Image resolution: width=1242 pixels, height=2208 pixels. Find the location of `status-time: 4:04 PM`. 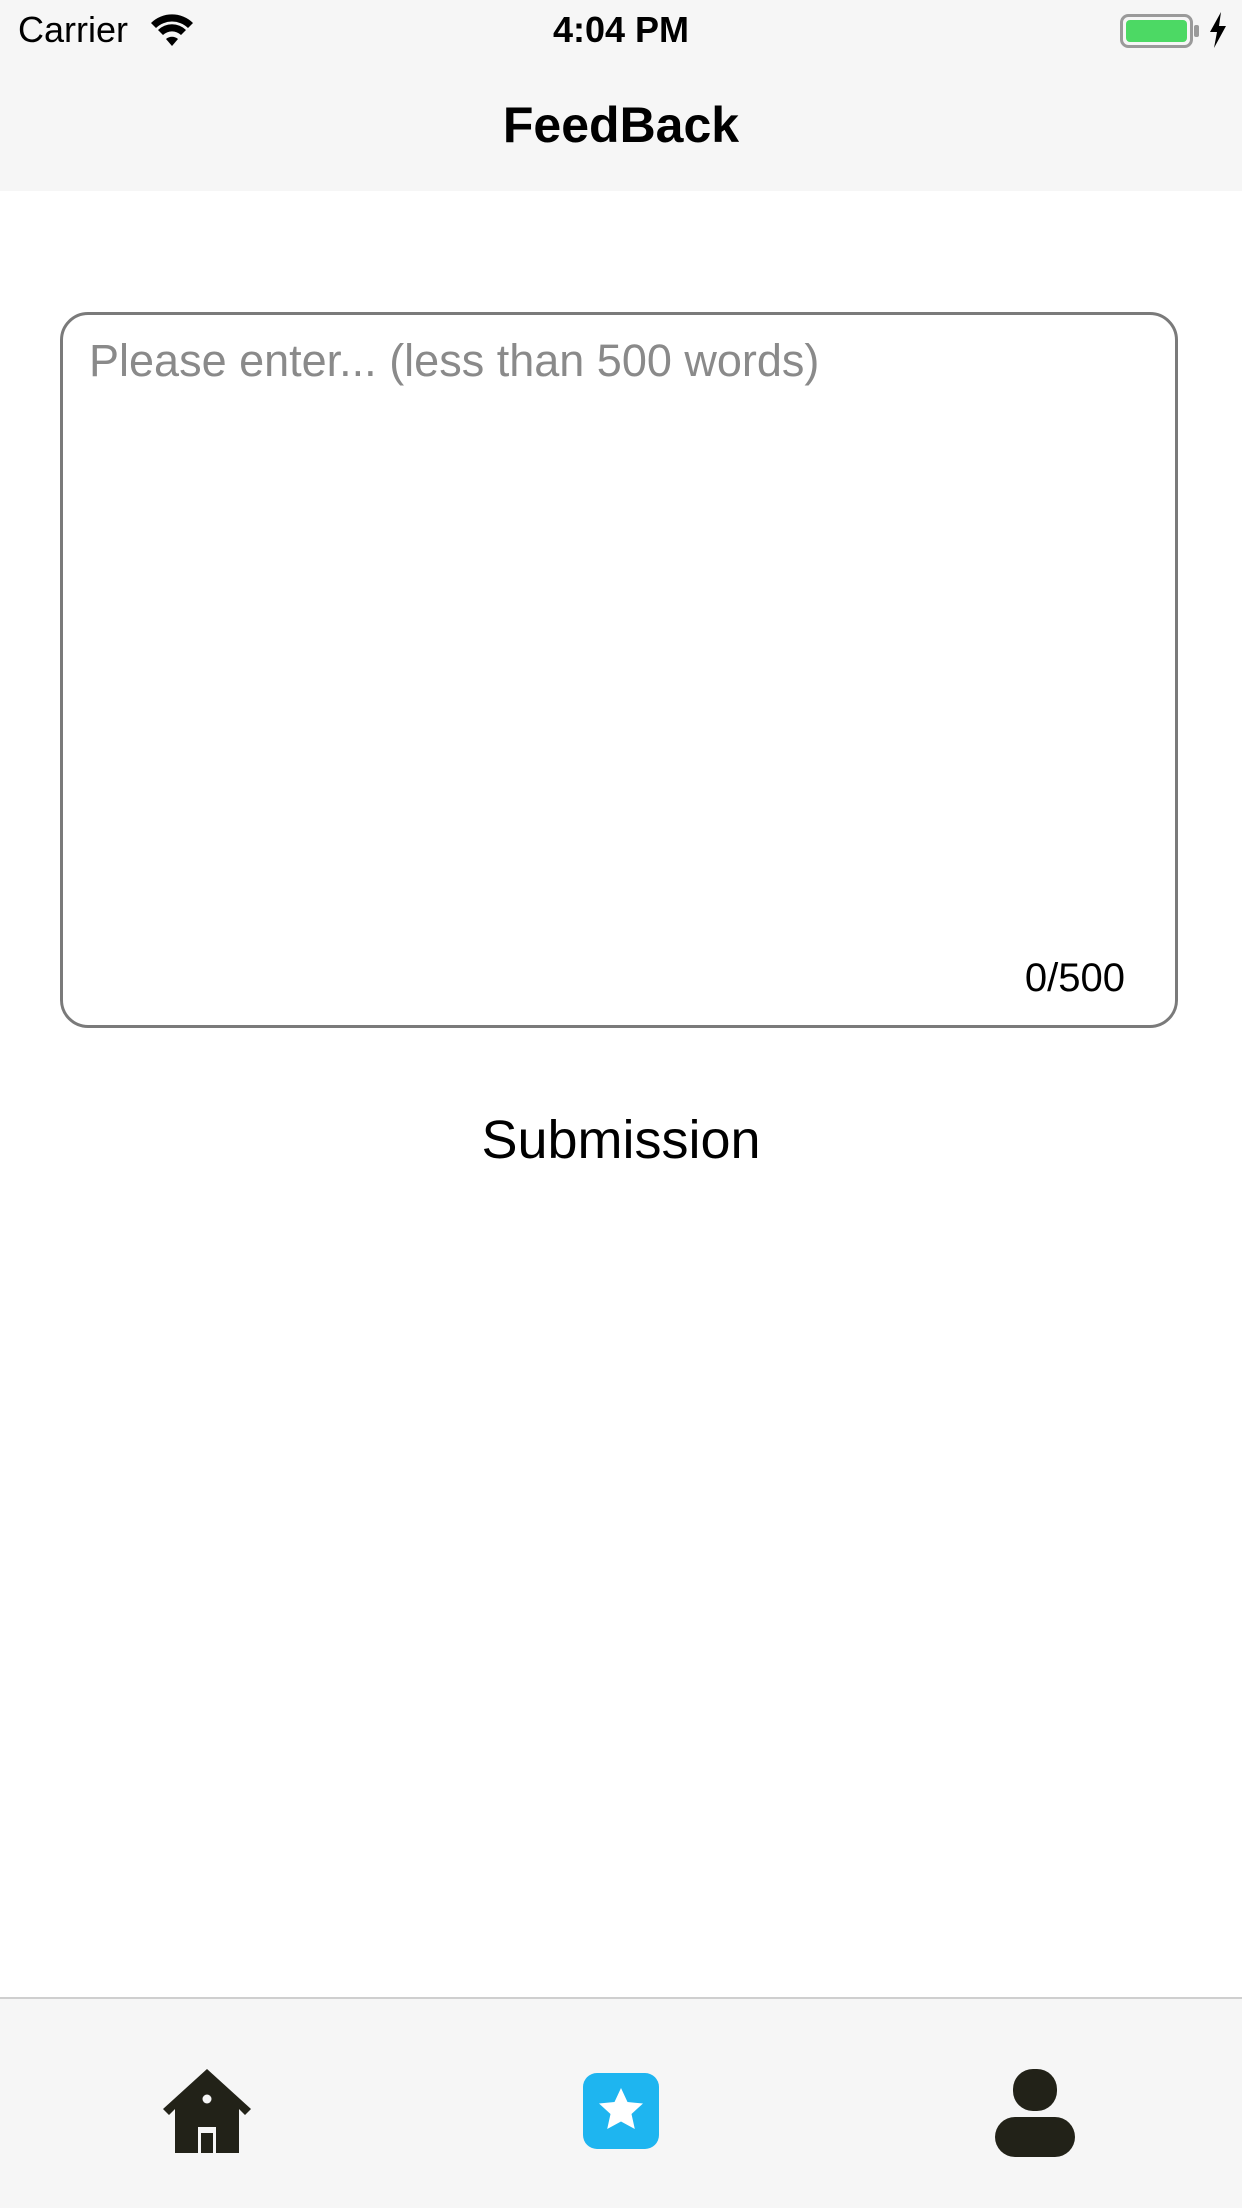

status-time: 4:04 PM is located at coordinates (621, 29).